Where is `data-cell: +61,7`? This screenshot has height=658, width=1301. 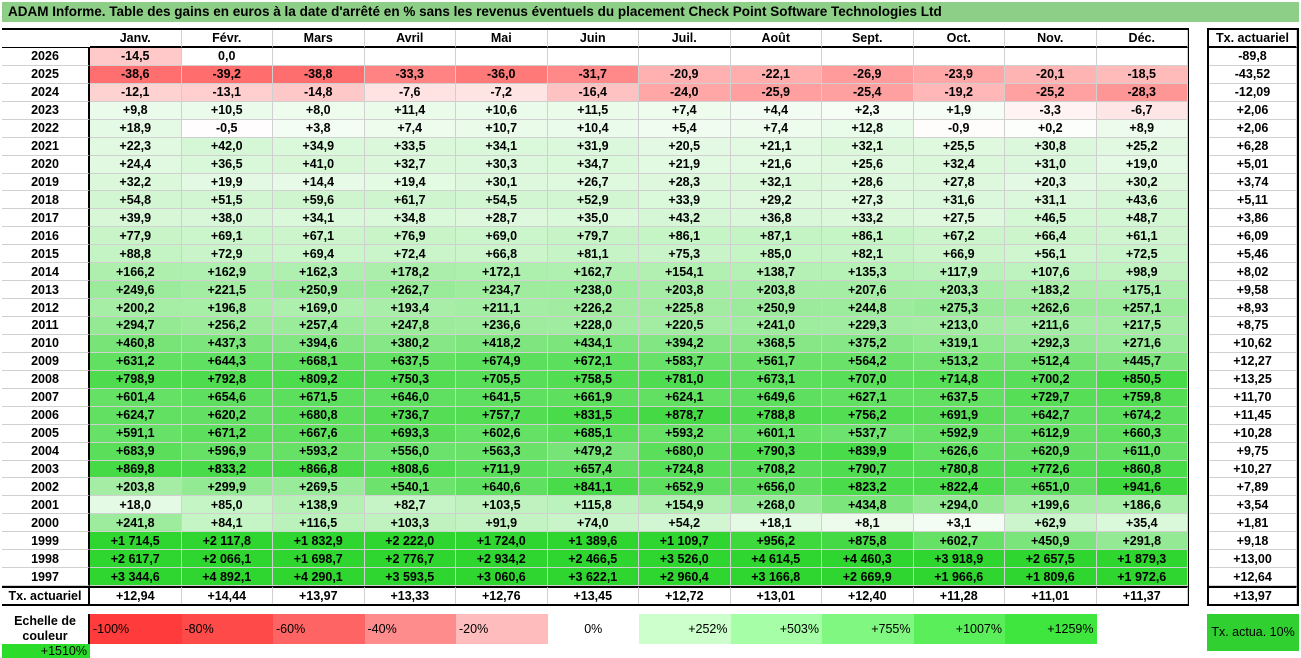 data-cell: +61,7 is located at coordinates (410, 200).